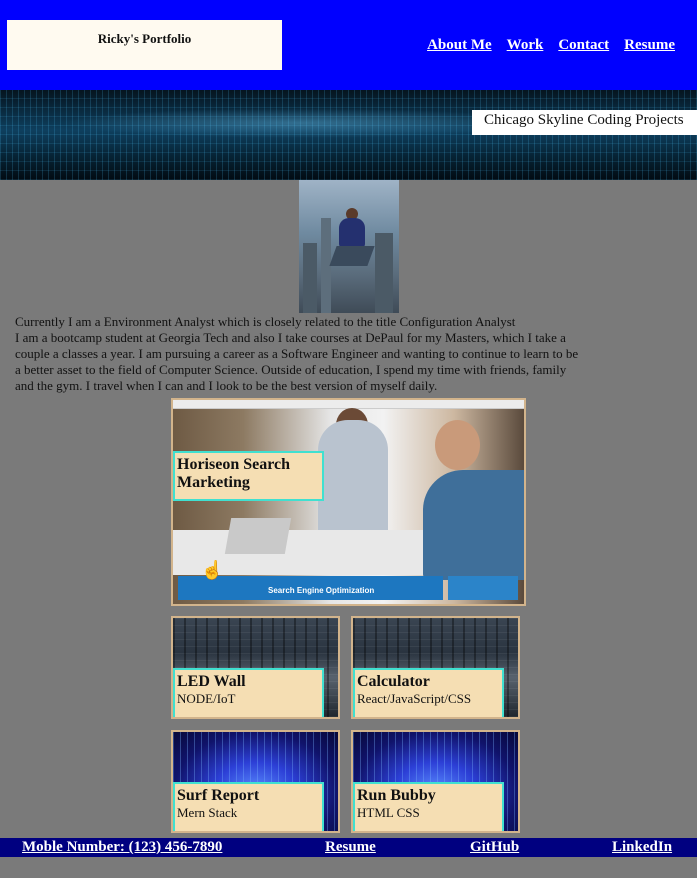 This screenshot has width=697, height=878. I want to click on project-subtitle: Mern Stack, so click(207, 812).